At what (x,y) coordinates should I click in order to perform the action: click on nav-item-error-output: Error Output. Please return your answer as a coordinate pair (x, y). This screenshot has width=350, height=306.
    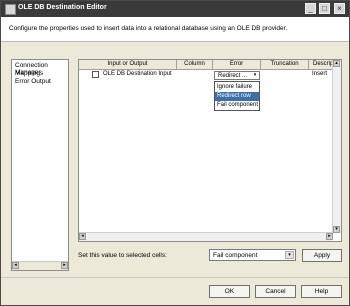
    Looking at the image, I should click on (33, 81).